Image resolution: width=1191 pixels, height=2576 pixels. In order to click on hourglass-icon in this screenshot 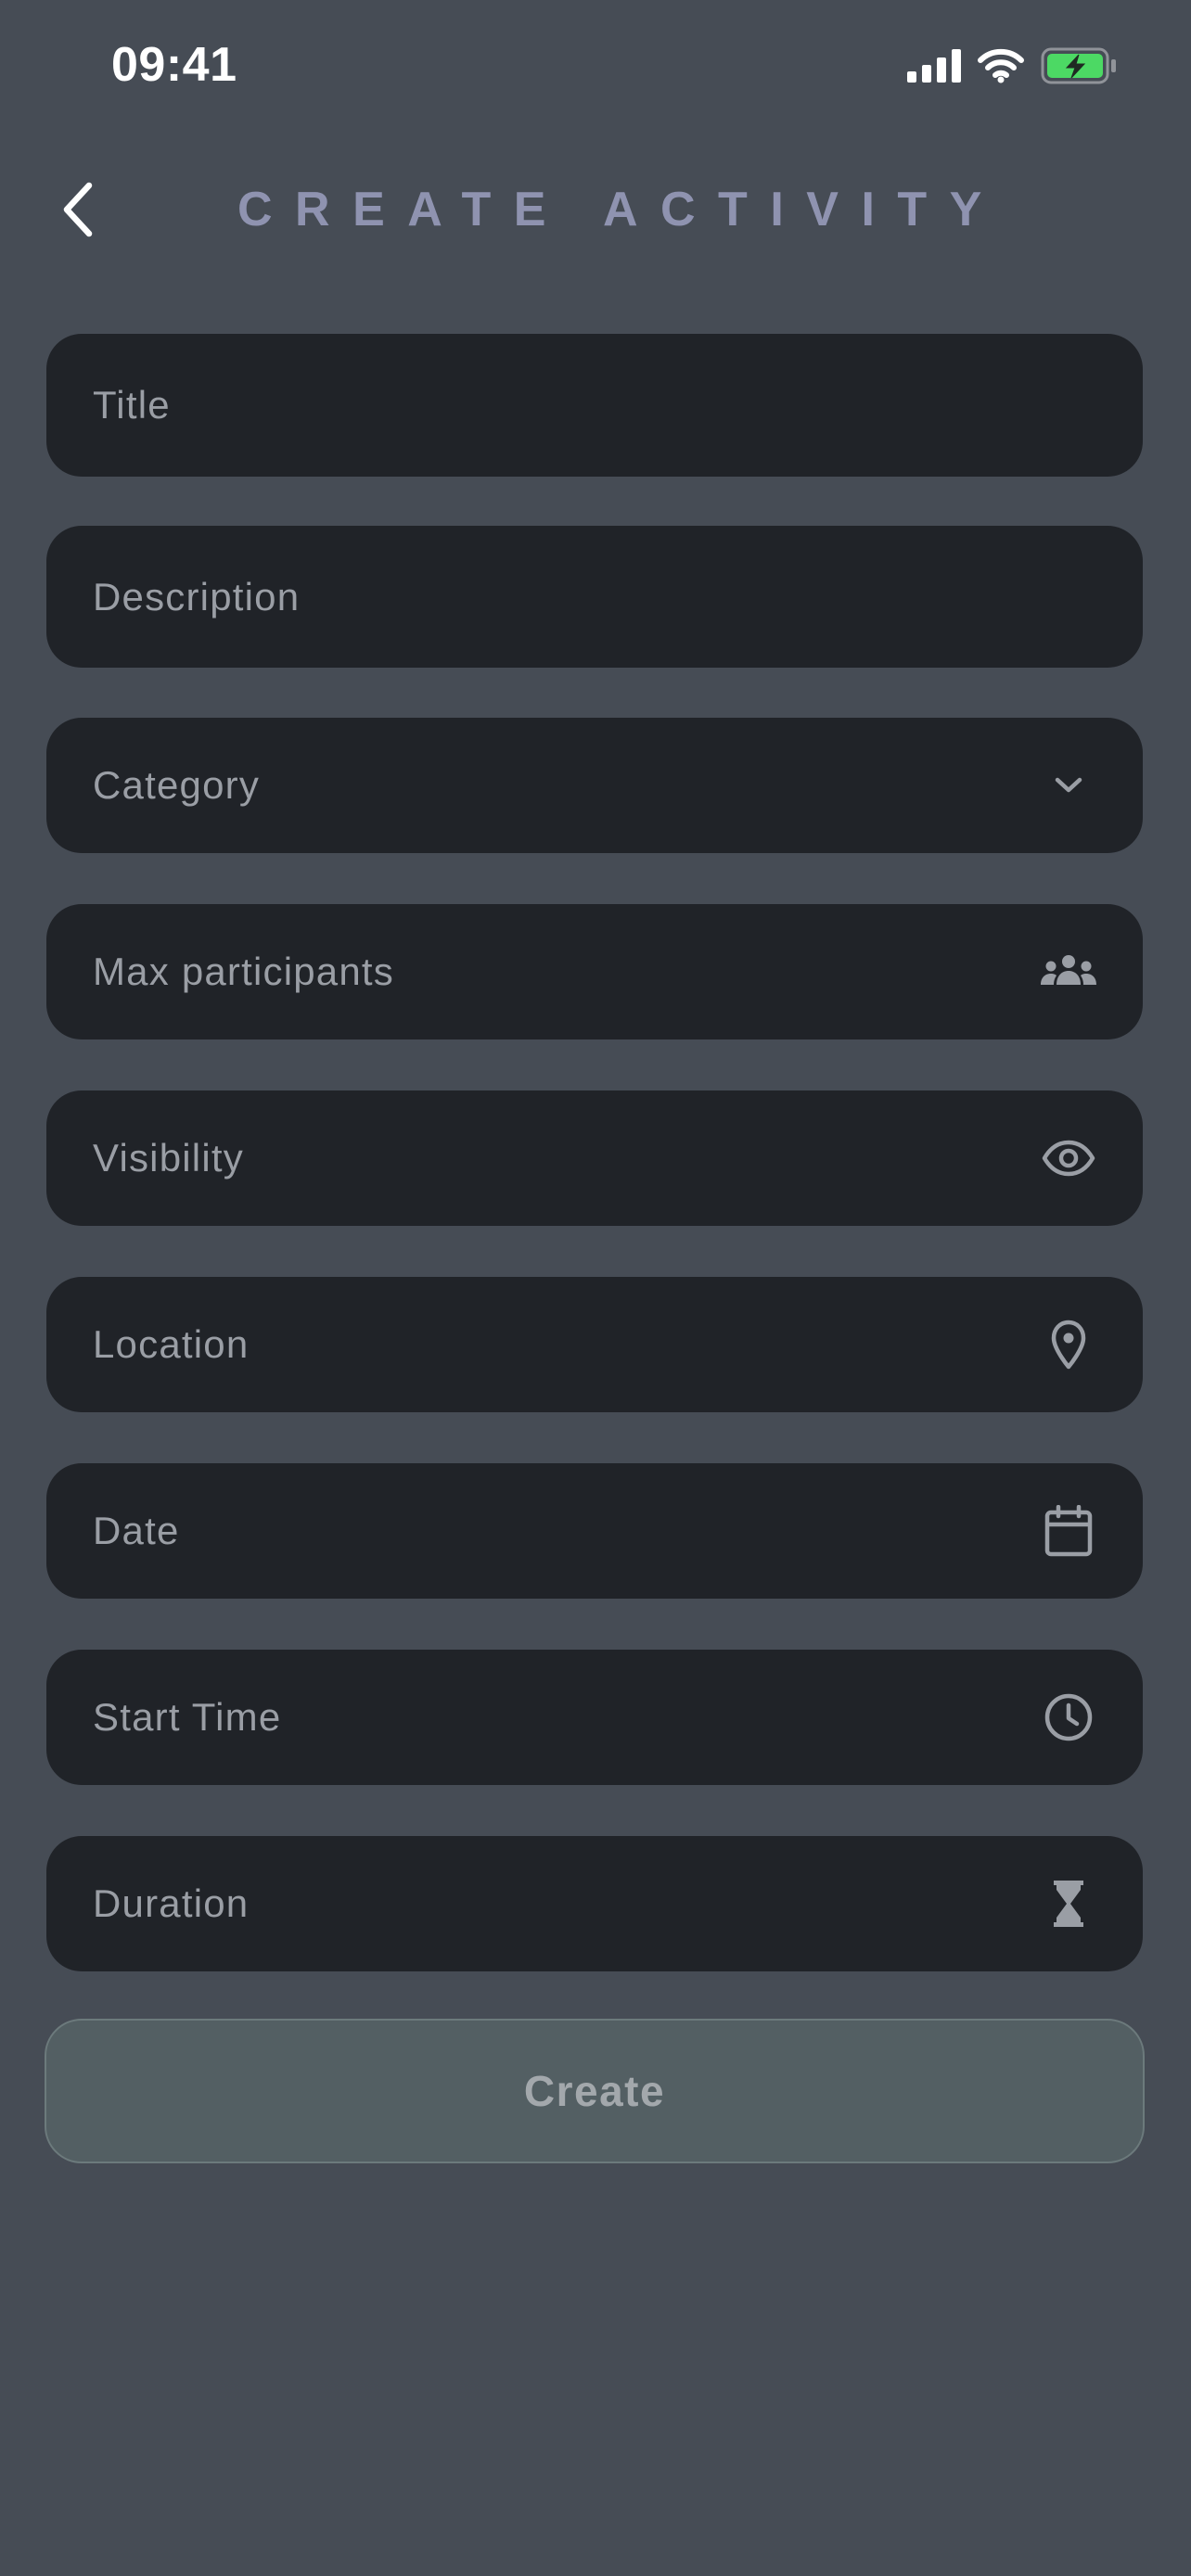, I will do `click(1068, 1903)`.